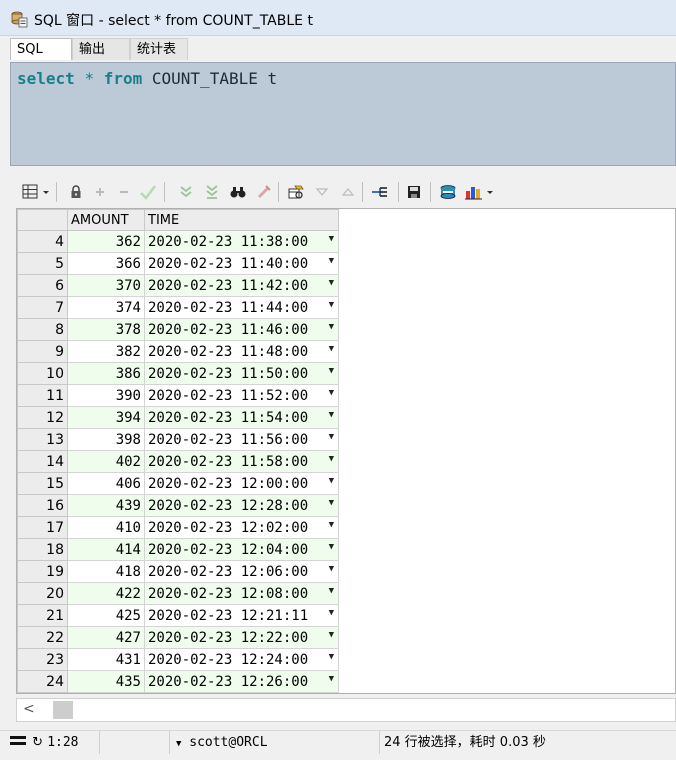  Describe the element at coordinates (178, 351) in the screenshot. I see `table-row: 9 382 2020-02-23 11:48:00 ▼` at that location.